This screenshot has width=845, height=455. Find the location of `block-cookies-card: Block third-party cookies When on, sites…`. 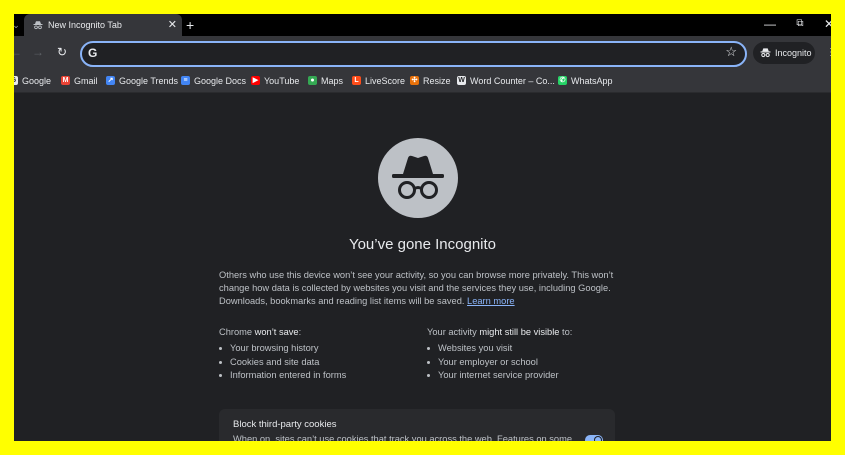

block-cookies-card: Block third-party cookies When on, sites… is located at coordinates (417, 425).